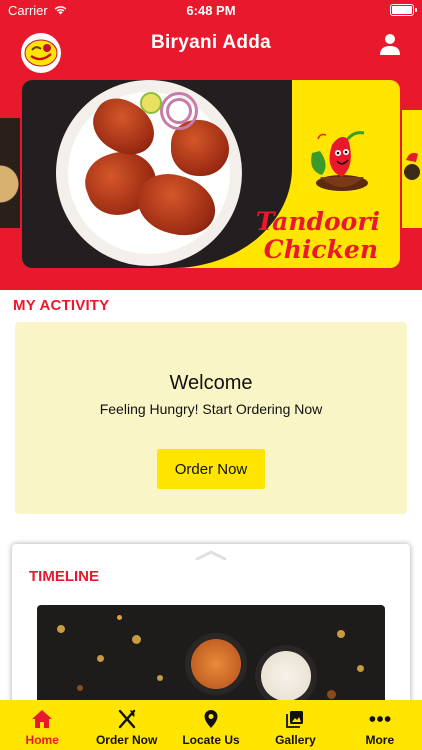 This screenshot has height=750, width=422. Describe the element at coordinates (295, 740) in the screenshot. I see `nav-gallery-label: Gallery` at that location.